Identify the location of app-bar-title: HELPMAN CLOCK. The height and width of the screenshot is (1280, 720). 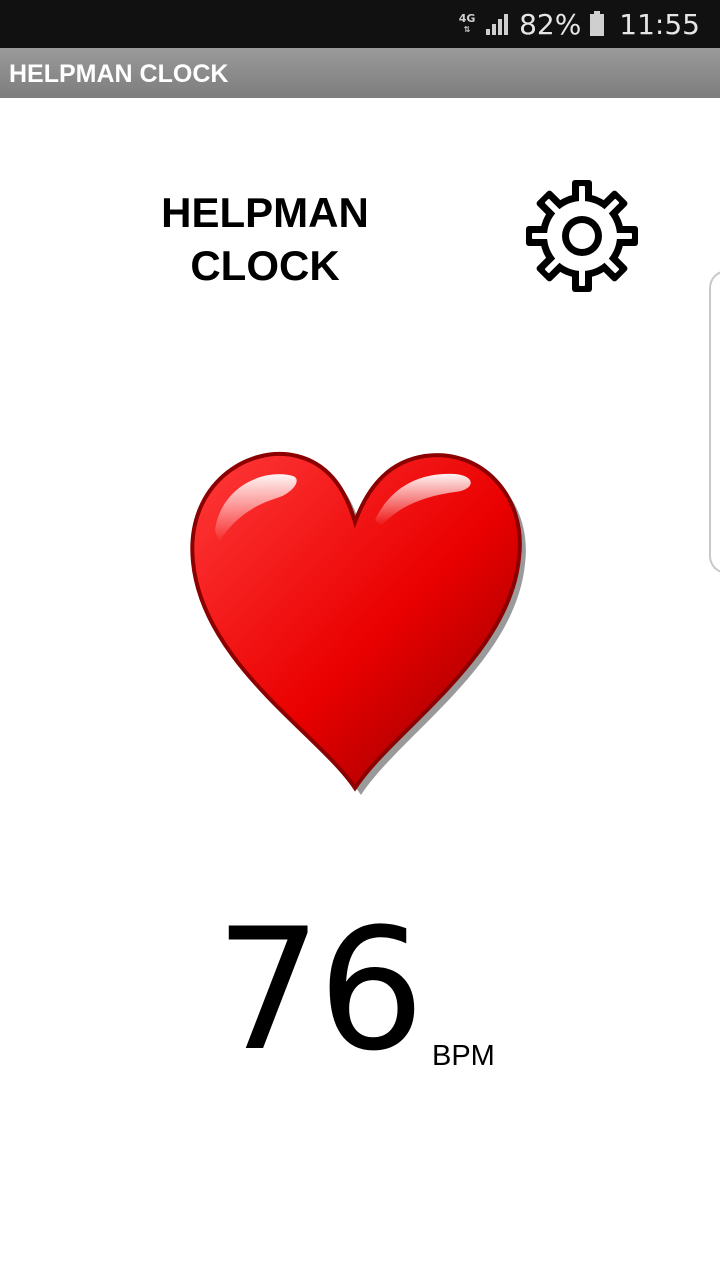
(119, 74).